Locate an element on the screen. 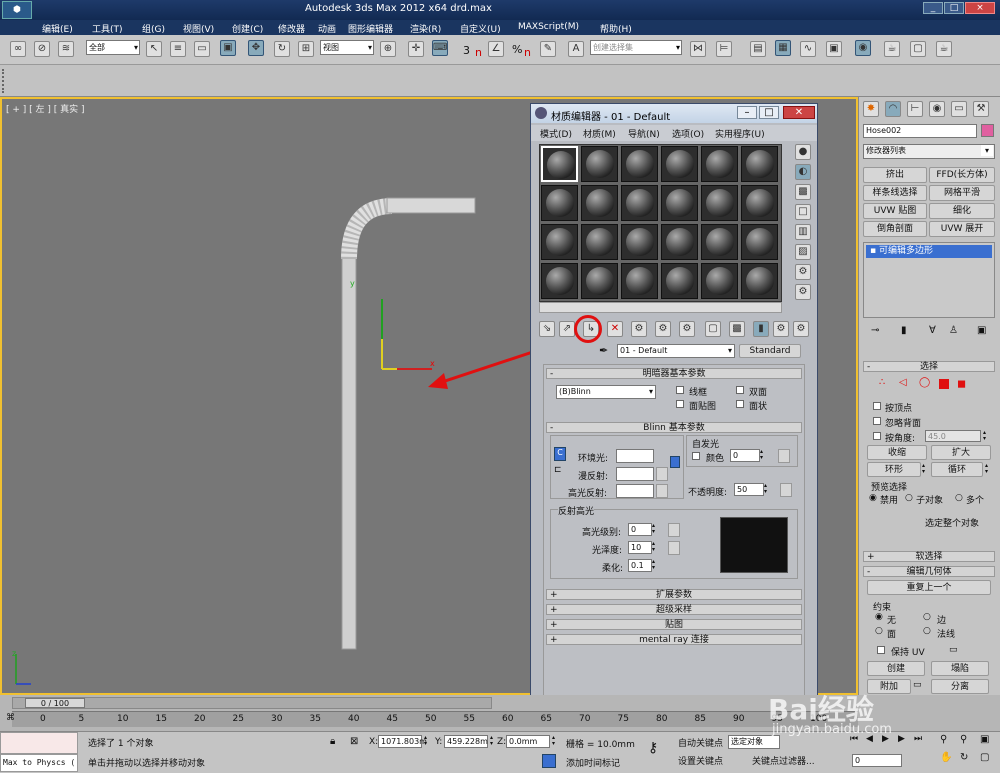 This screenshot has height=773, width=1000. maxscript-listener is located at coordinates (39, 743).